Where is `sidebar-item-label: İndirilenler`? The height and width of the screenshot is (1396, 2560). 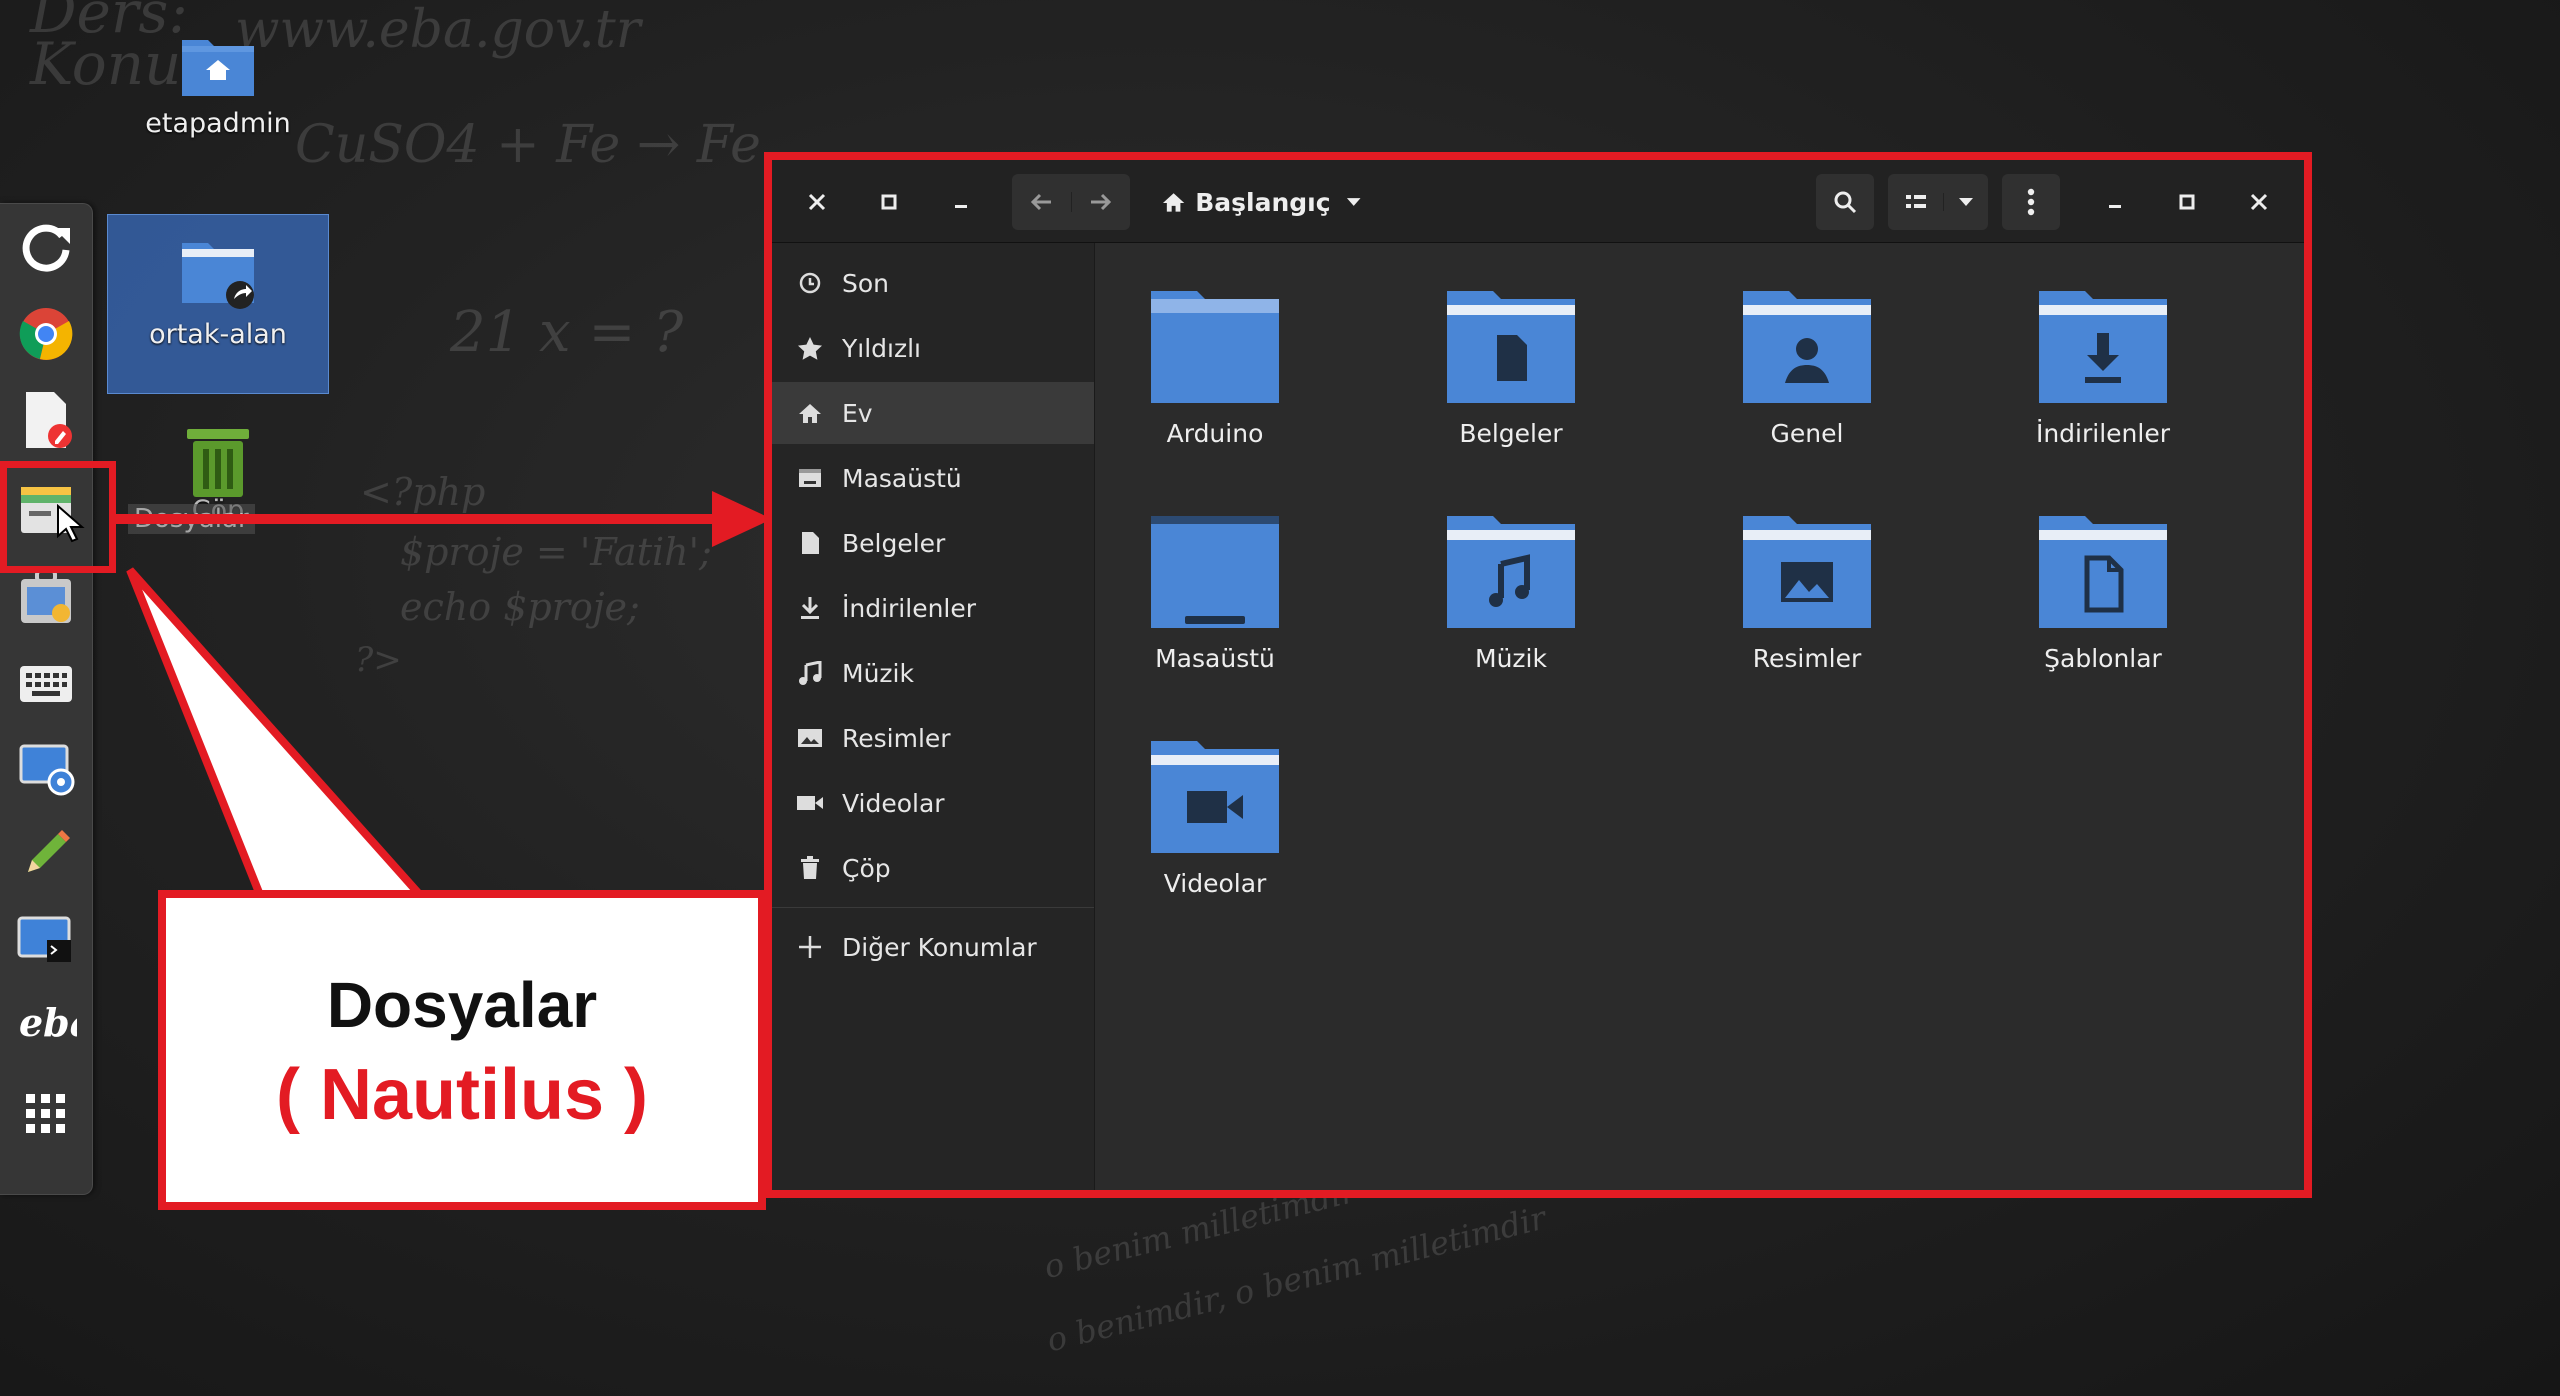 sidebar-item-label: İndirilenler is located at coordinates (909, 608).